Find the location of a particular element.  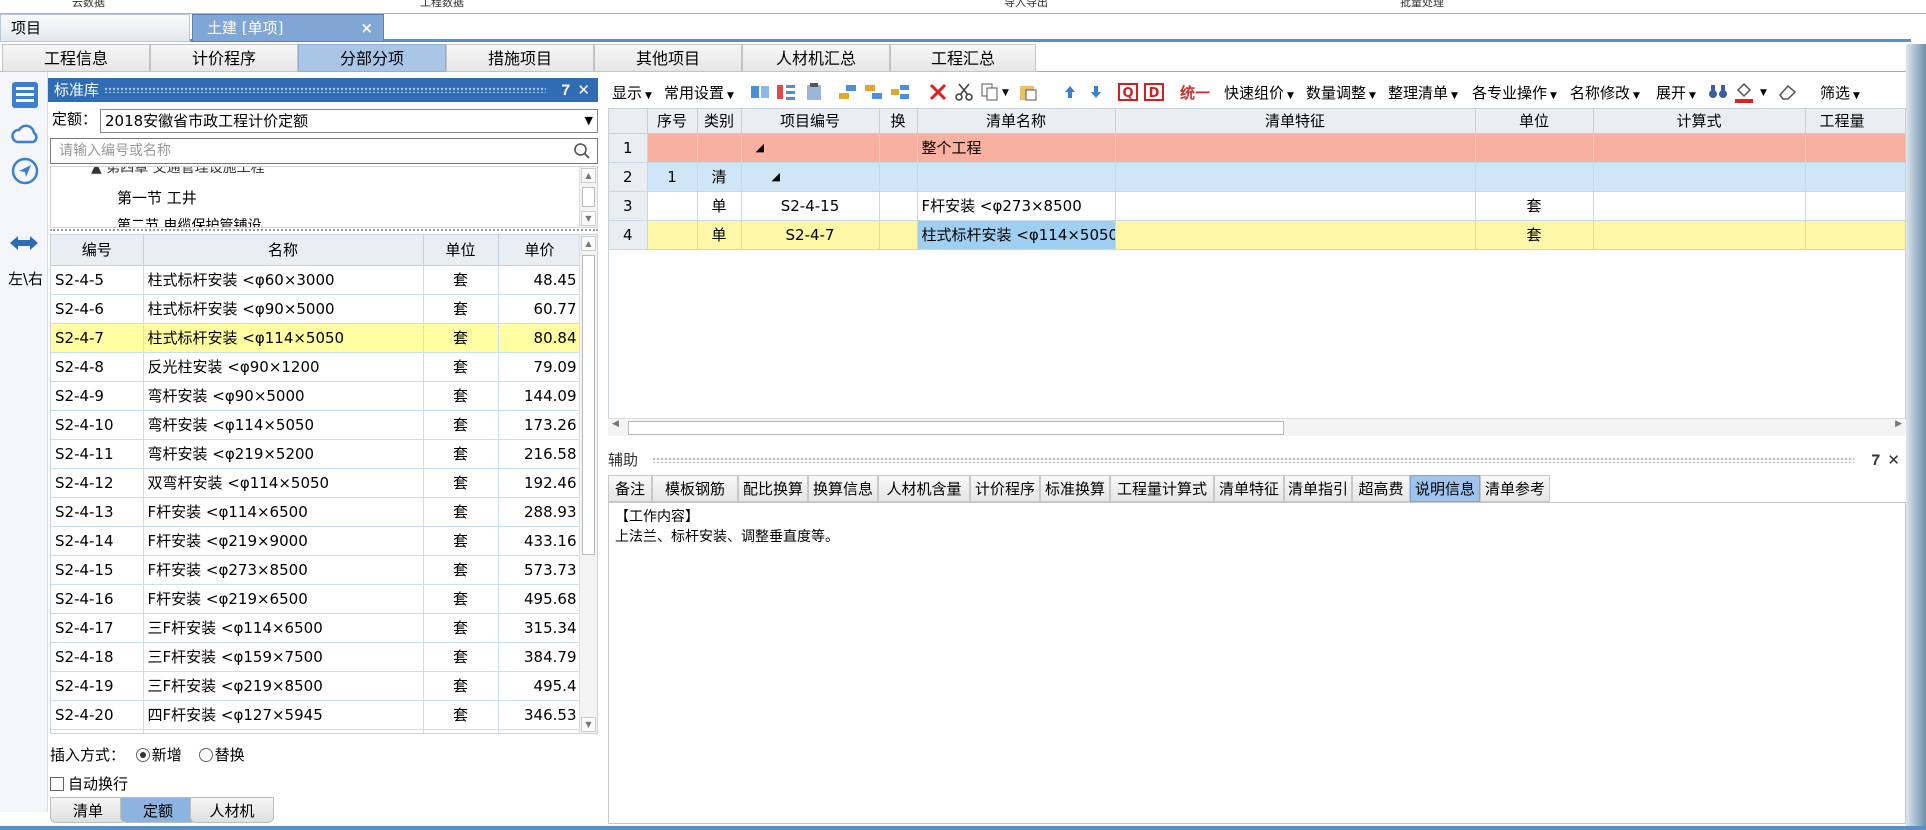

top-strip-item: 批量处理 is located at coordinates (1422, 5).